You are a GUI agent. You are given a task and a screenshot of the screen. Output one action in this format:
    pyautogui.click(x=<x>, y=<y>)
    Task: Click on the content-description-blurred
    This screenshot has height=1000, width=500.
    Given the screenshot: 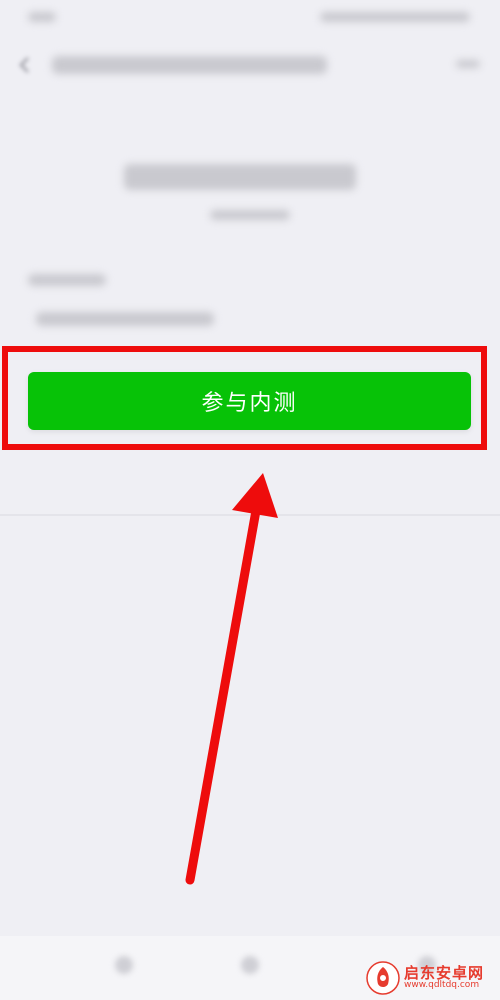 What is the action you would take?
    pyautogui.click(x=125, y=319)
    